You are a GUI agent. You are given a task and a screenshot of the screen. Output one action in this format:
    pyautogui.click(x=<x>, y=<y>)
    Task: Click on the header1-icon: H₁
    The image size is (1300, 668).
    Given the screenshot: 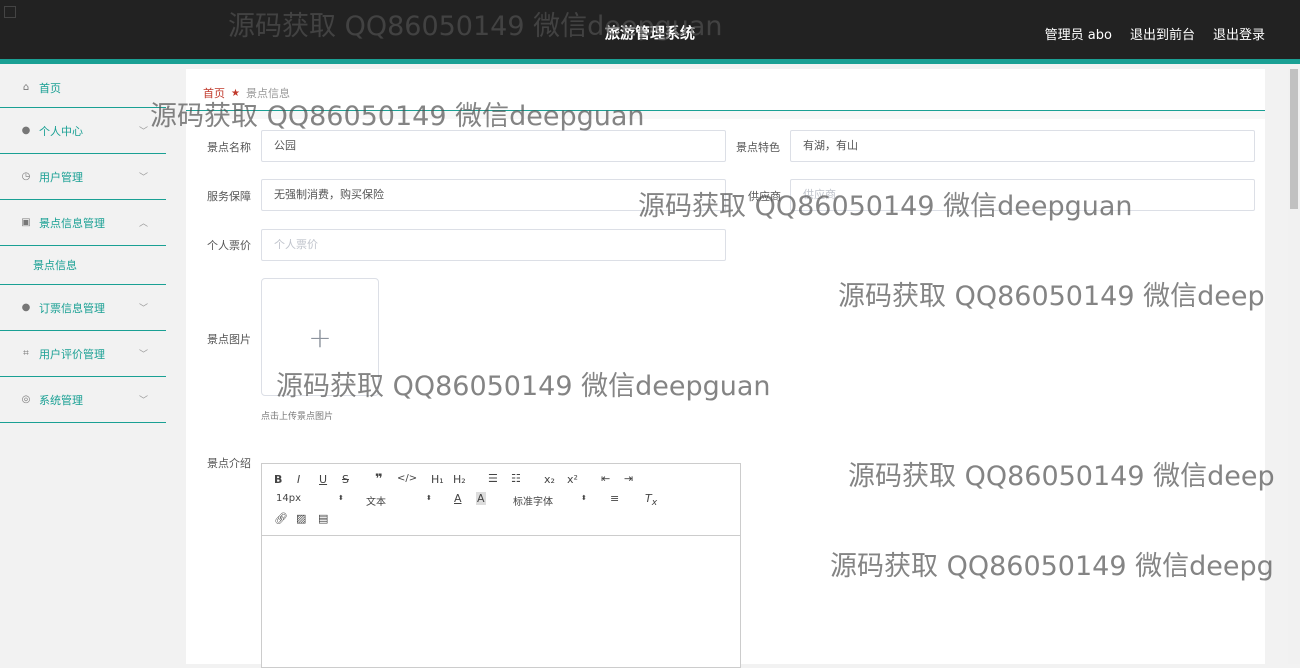 What is the action you would take?
    pyautogui.click(x=437, y=479)
    